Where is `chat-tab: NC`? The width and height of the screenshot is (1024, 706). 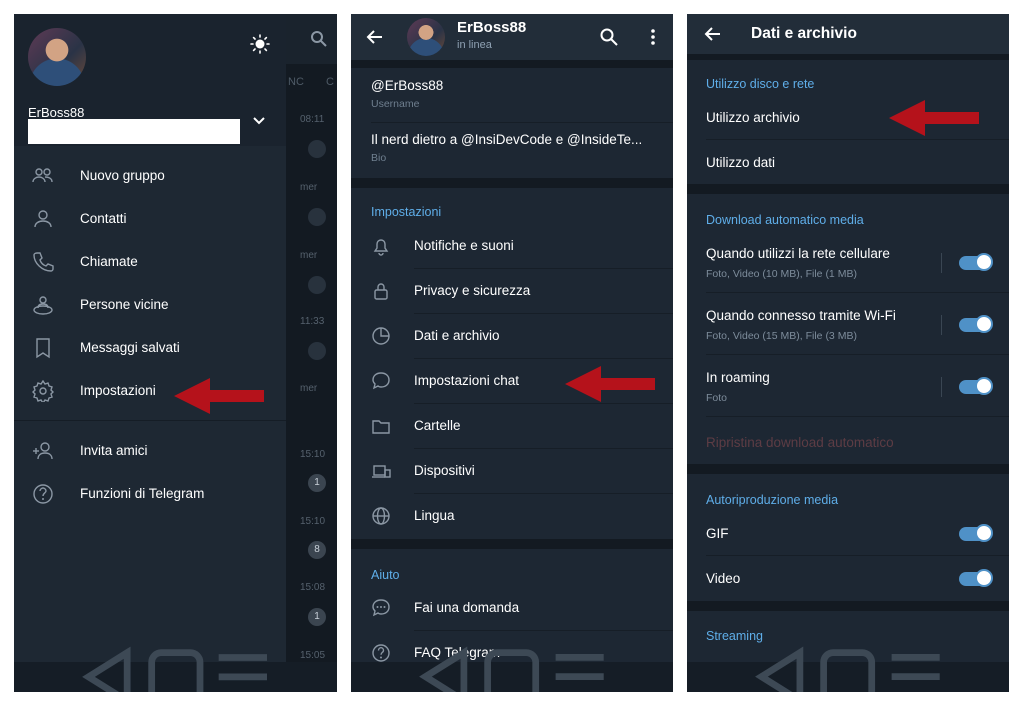
chat-tab: NC is located at coordinates (296, 82).